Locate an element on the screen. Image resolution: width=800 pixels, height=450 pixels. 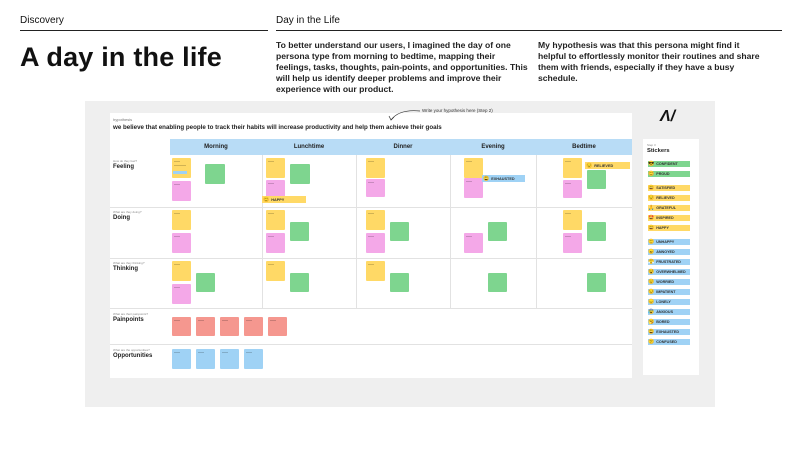
sticker-impatient: 😒 IMPATIENT is located at coordinates (669, 292).